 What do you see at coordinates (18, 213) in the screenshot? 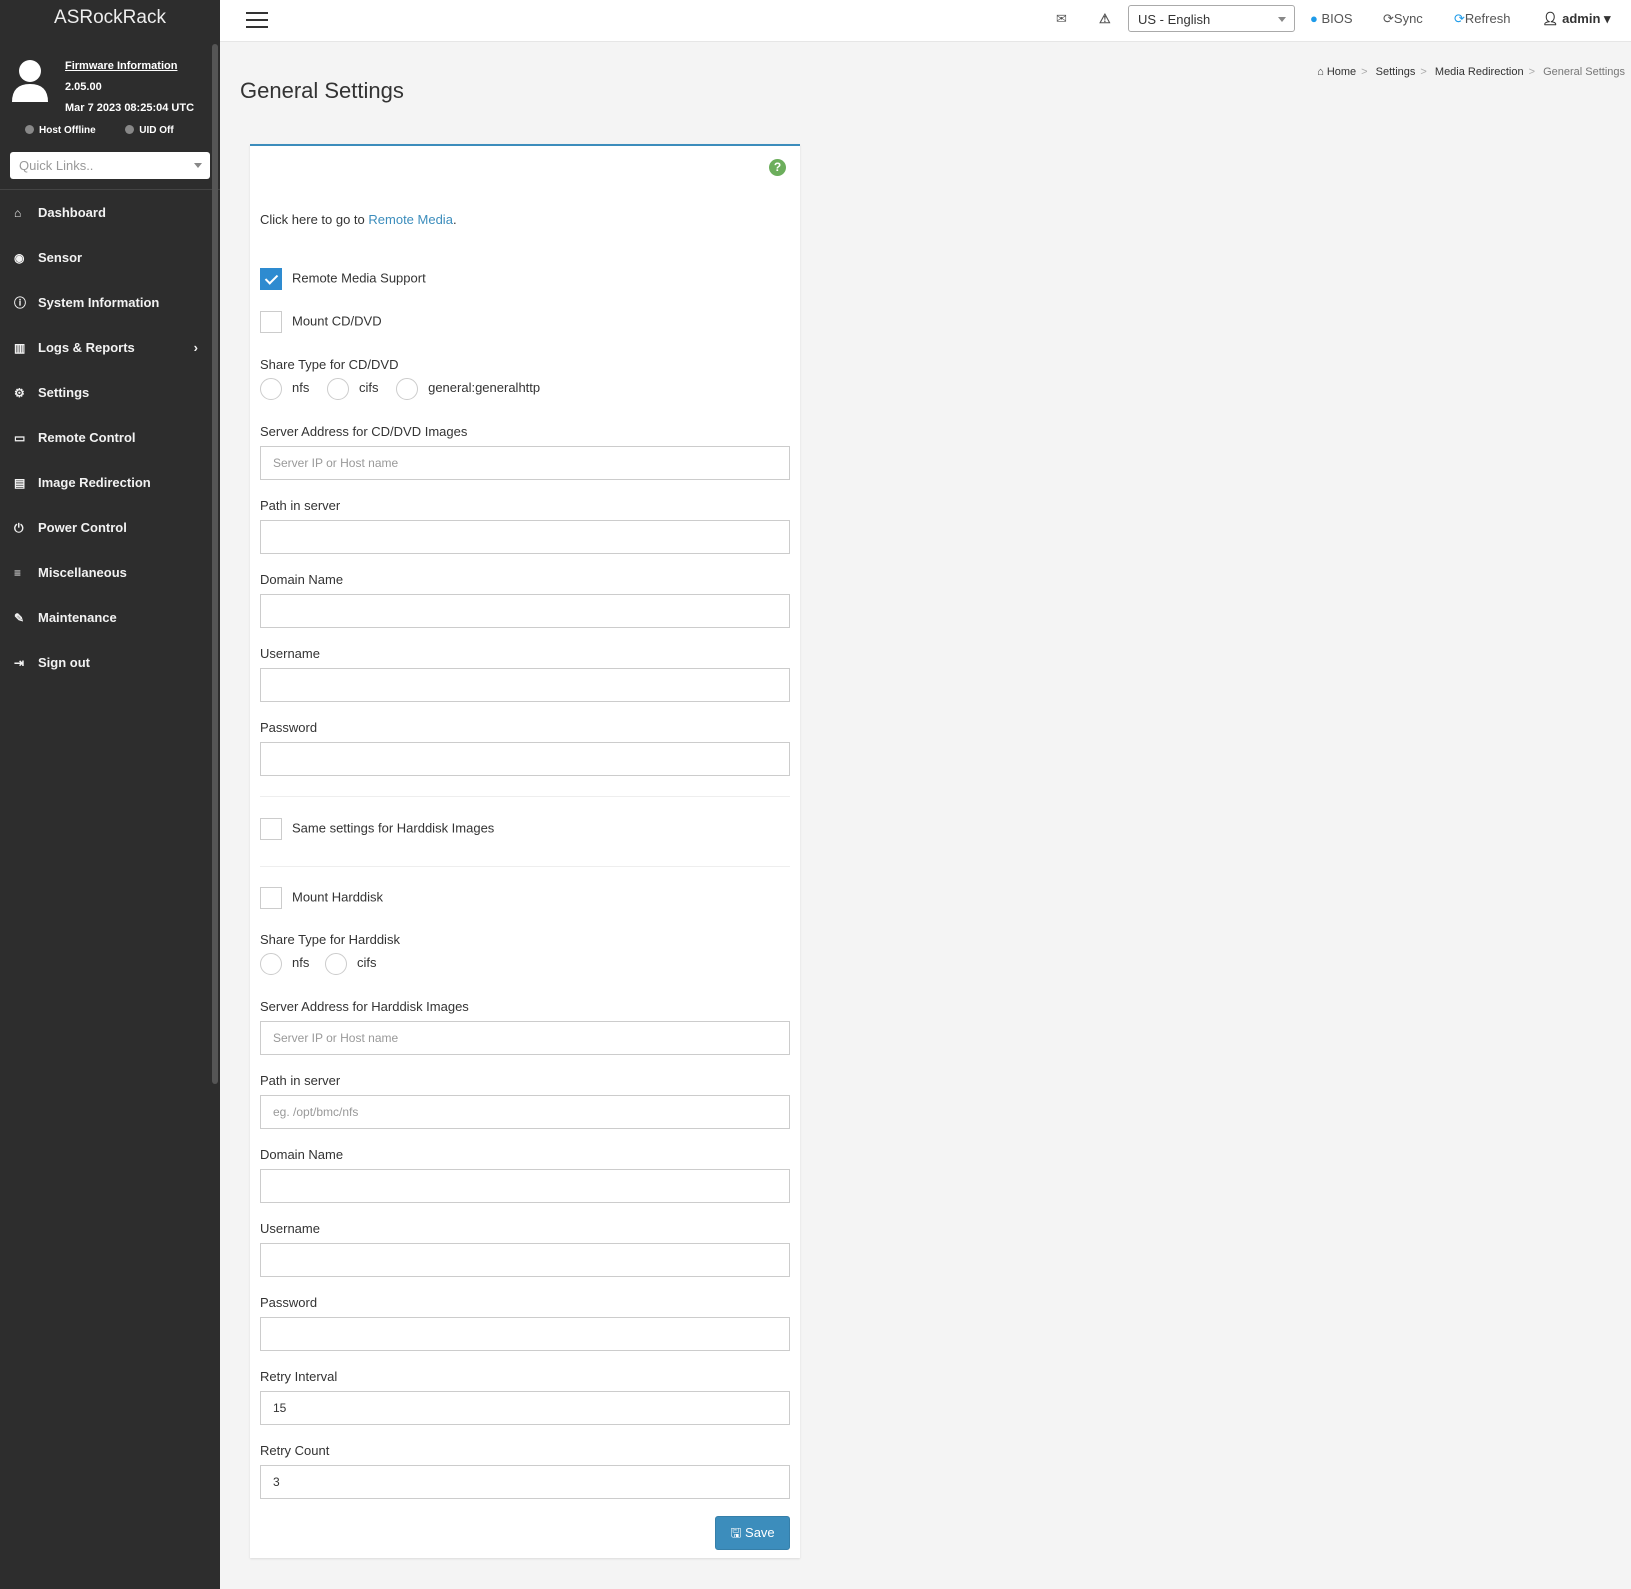
I see `home-icon: ⌂` at bounding box center [18, 213].